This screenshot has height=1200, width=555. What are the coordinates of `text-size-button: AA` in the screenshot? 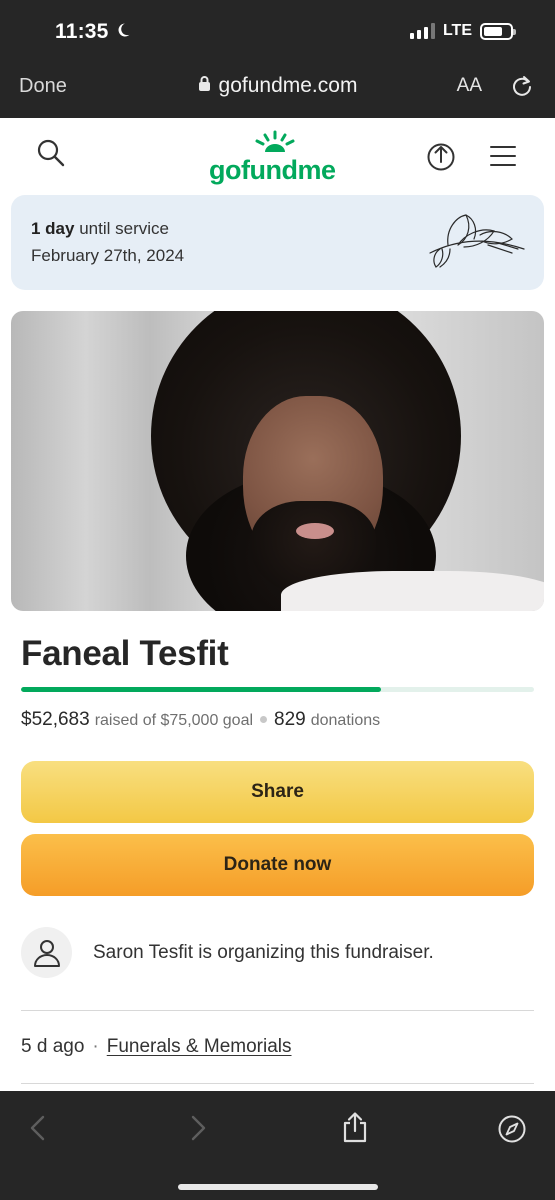 It's located at (469, 86).